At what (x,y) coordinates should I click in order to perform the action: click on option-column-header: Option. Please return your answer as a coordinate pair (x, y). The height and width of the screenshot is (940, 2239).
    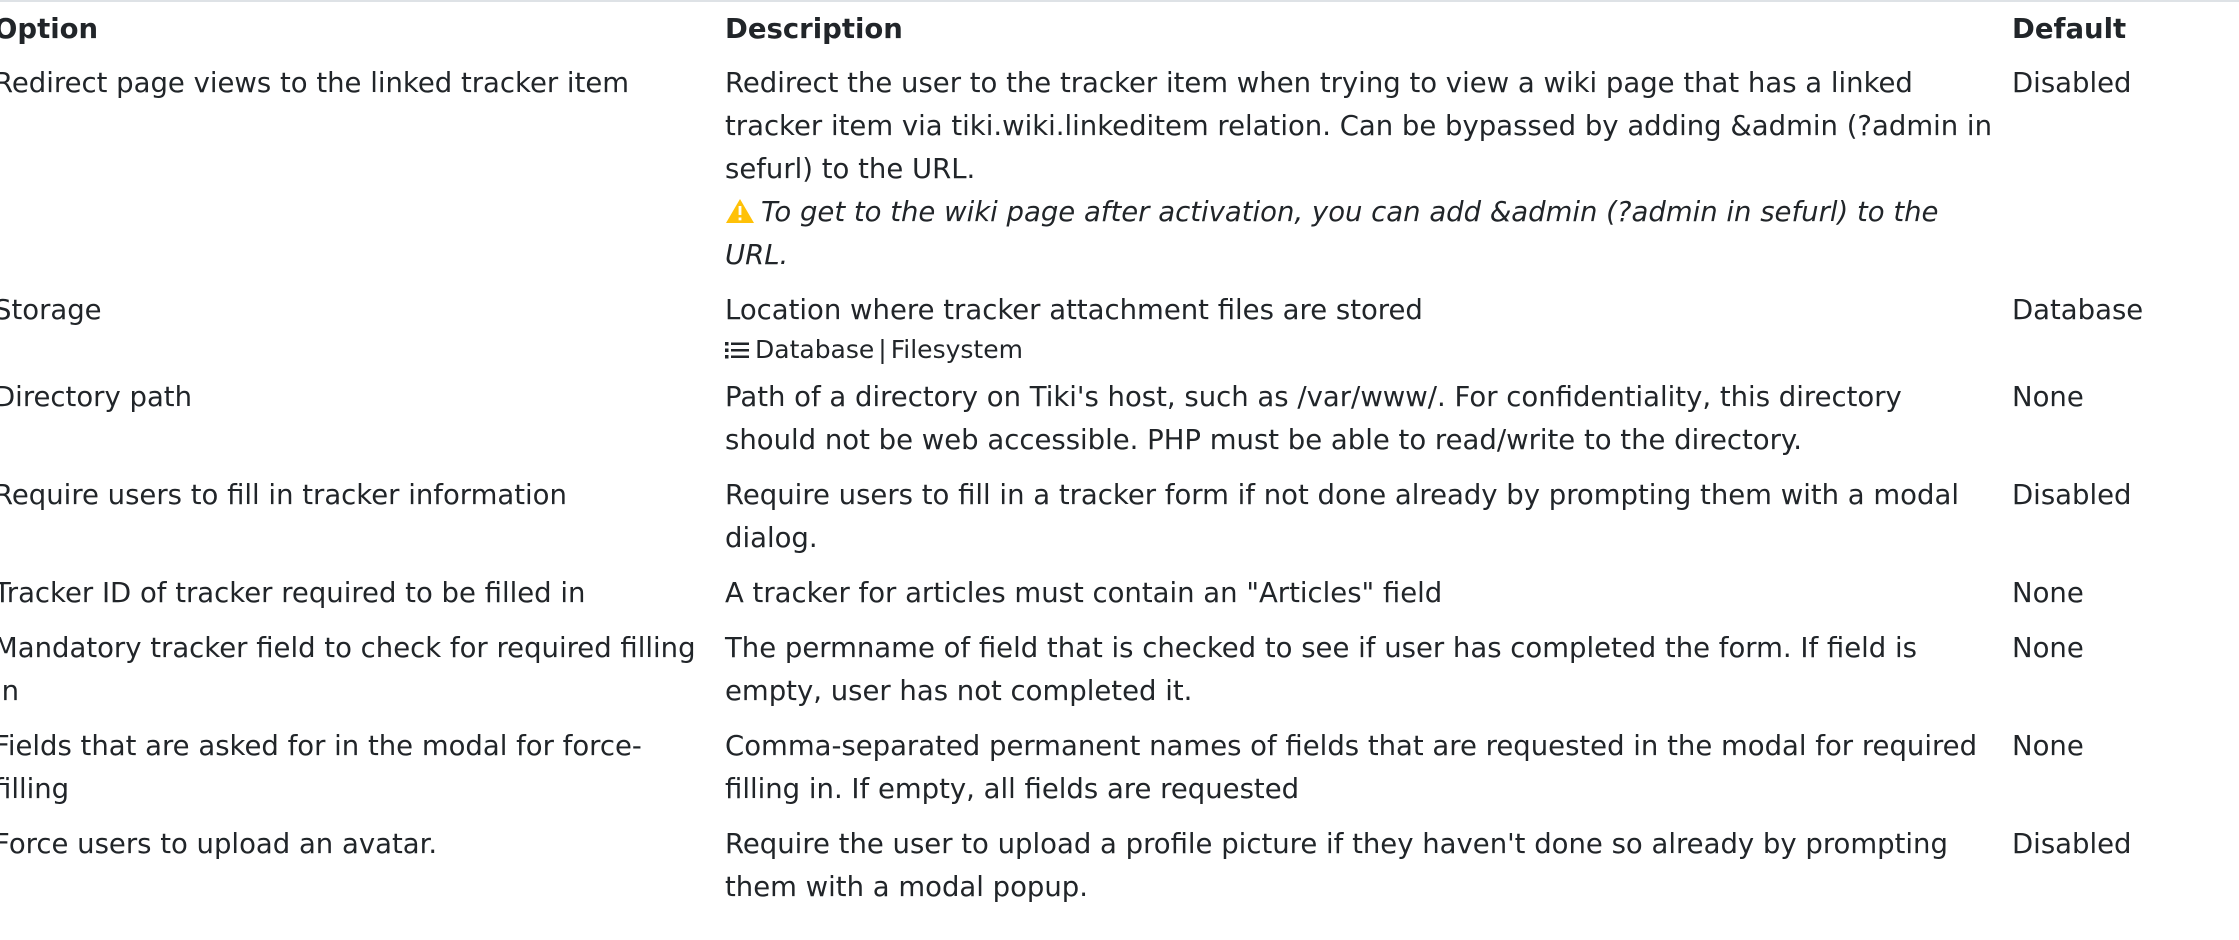
    Looking at the image, I should click on (49, 29).